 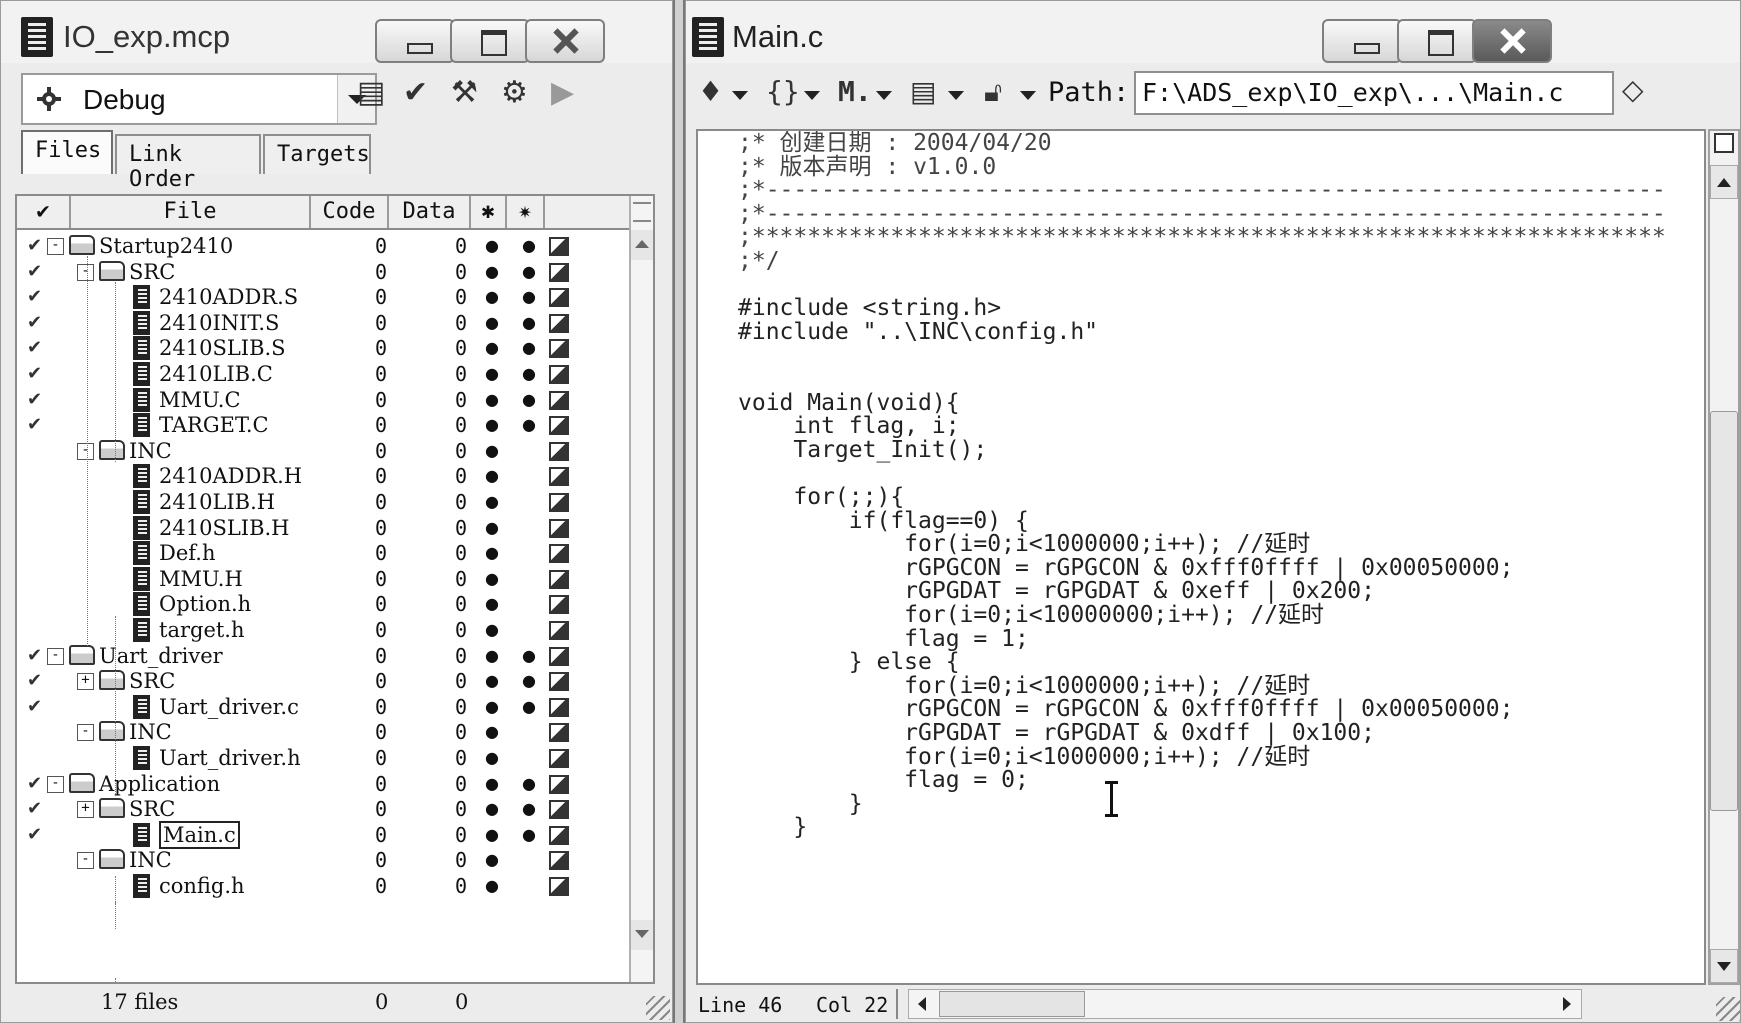 I want to click on path-field: F:\ADS_exp\IO_exp\...\Main.c, so click(x=1374, y=93).